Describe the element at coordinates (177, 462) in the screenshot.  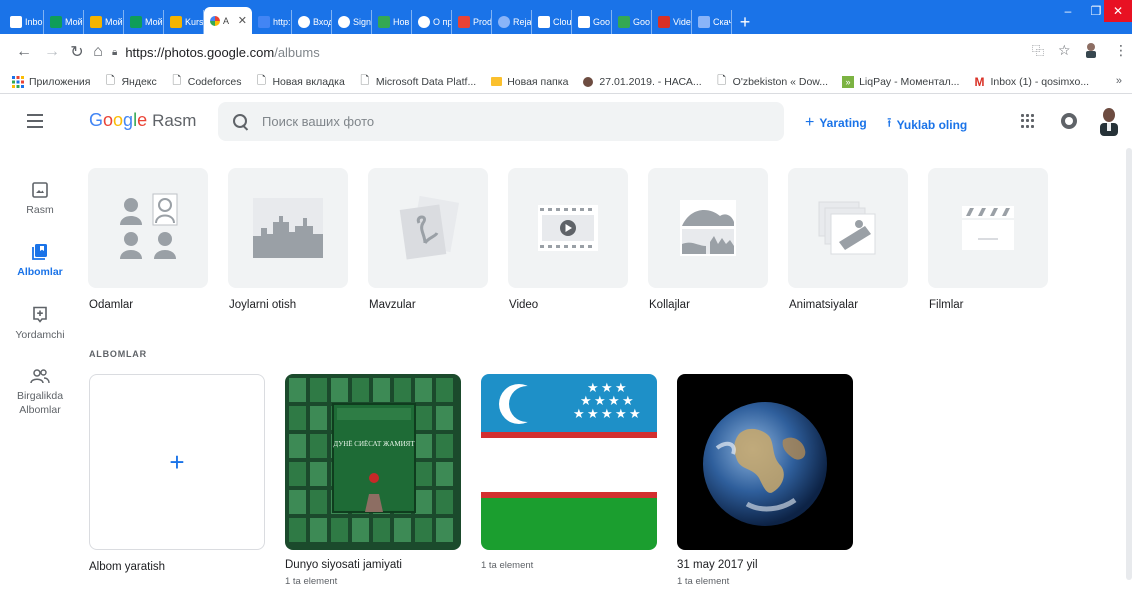
I see `create-album-card: +` at that location.